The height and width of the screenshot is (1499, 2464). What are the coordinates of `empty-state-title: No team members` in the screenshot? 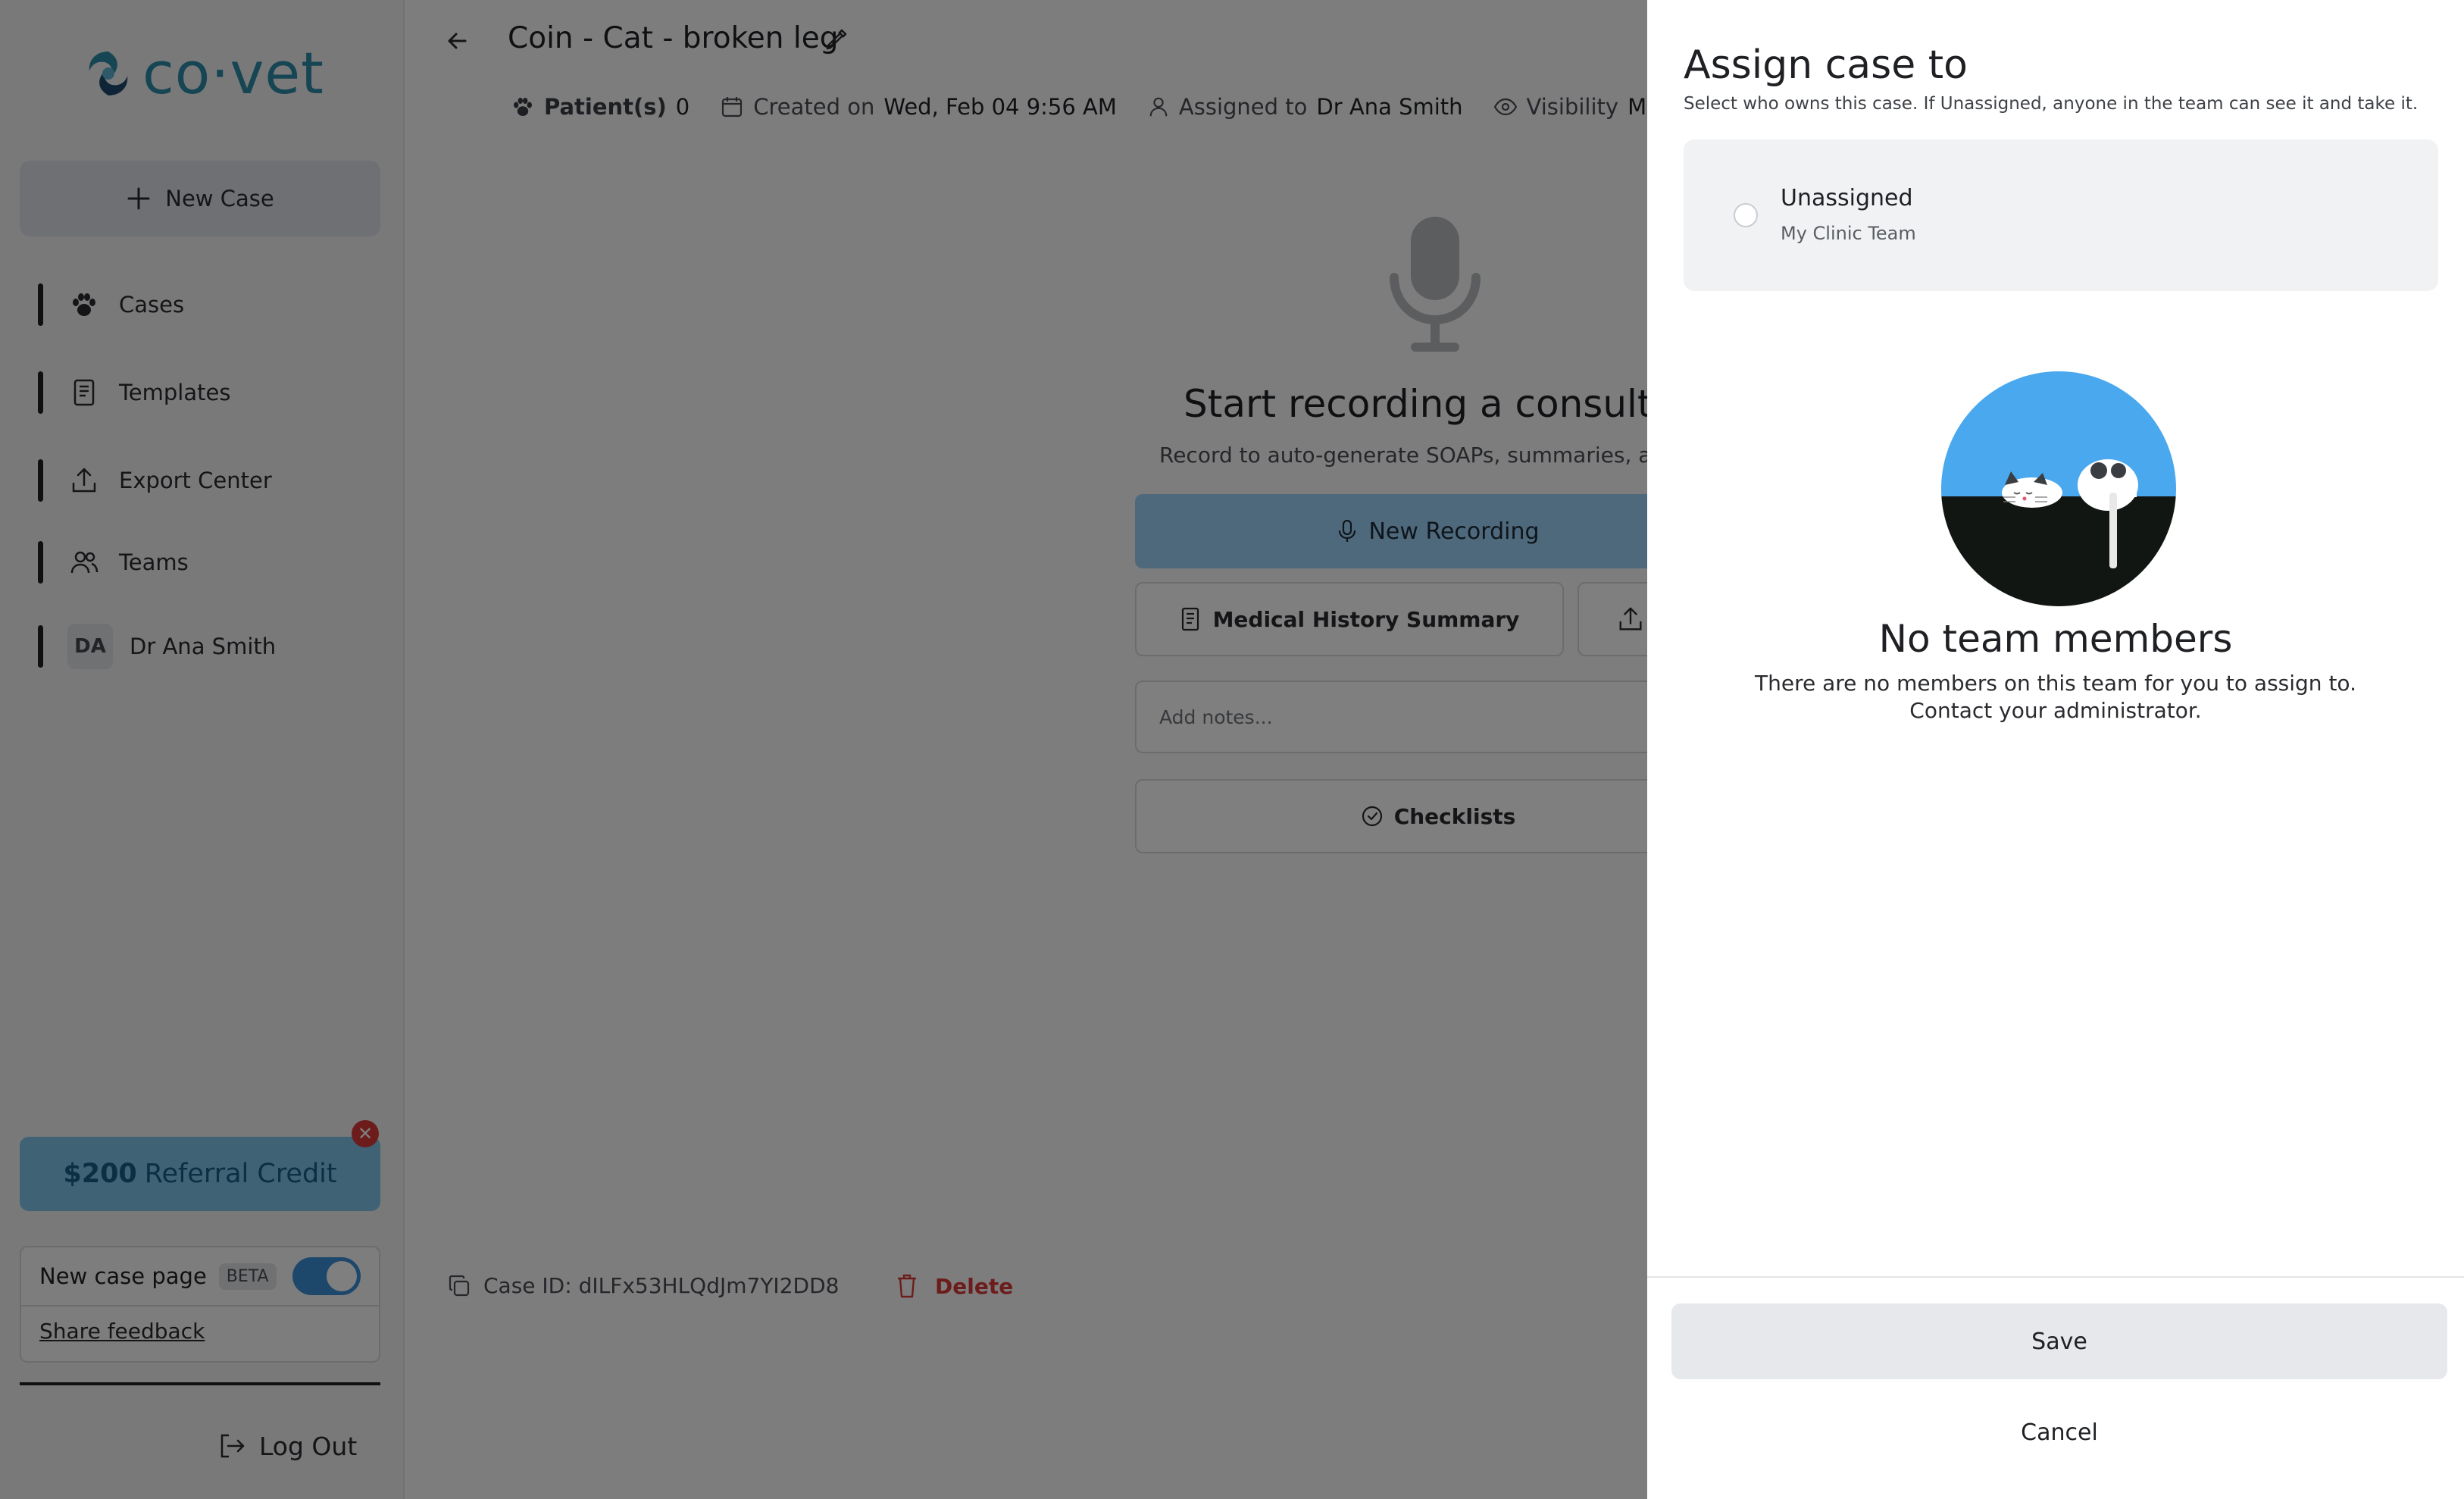 It's located at (2055, 639).